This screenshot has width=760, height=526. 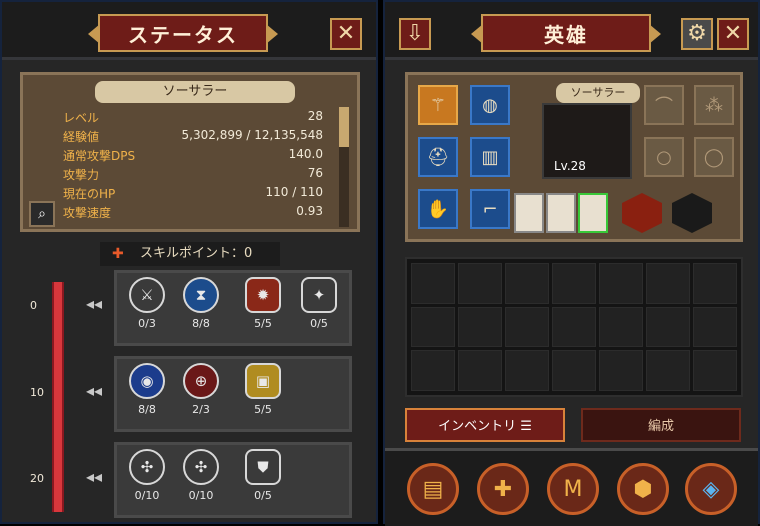 What do you see at coordinates (193, 117) in the screenshot?
I see `stat-row: レベル 28` at bounding box center [193, 117].